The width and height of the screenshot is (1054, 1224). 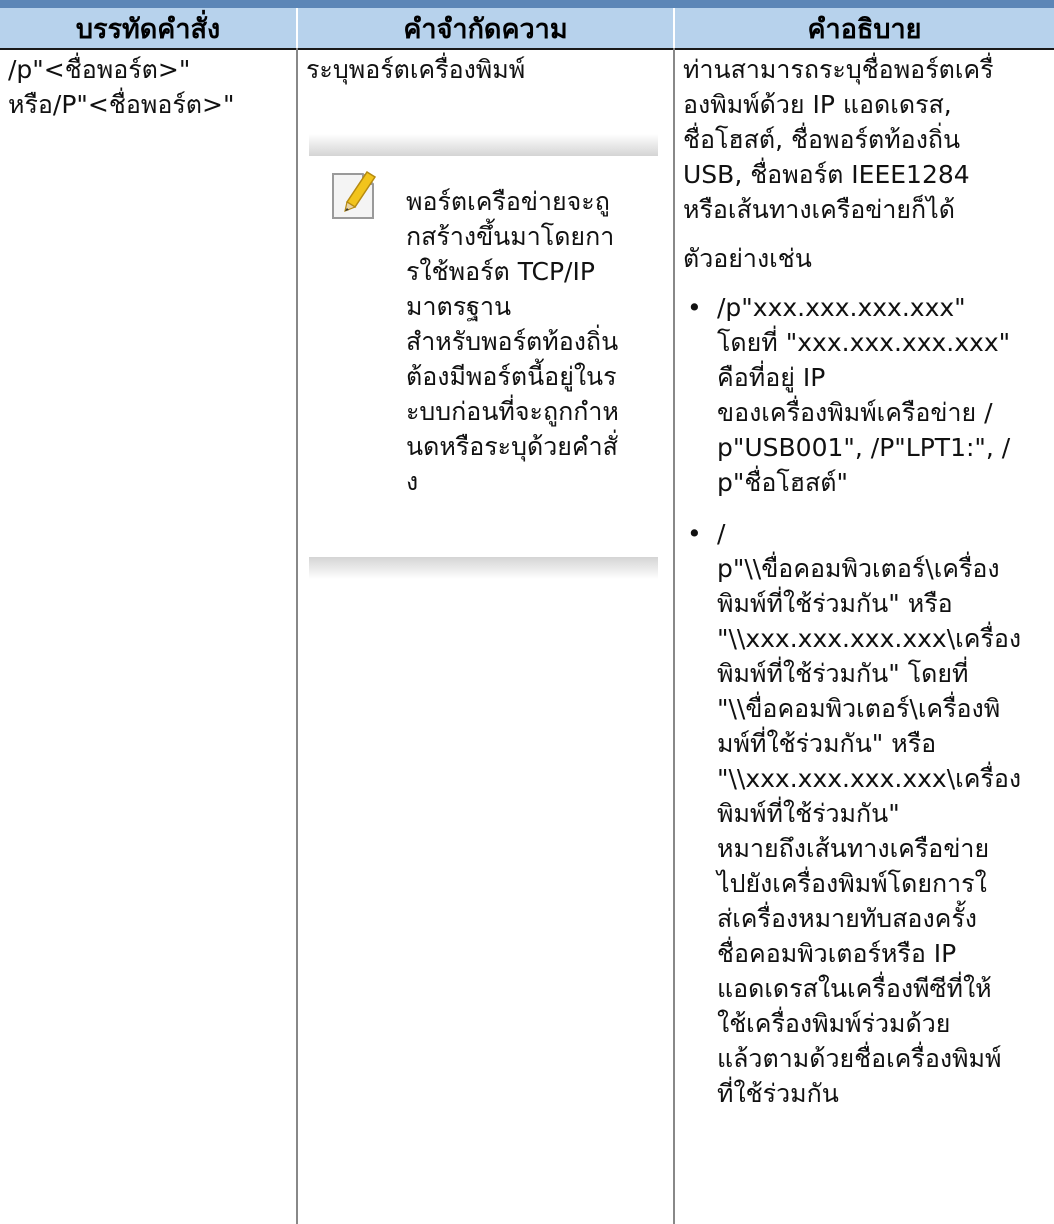 What do you see at coordinates (483, 145) in the screenshot?
I see `note-top-bar` at bounding box center [483, 145].